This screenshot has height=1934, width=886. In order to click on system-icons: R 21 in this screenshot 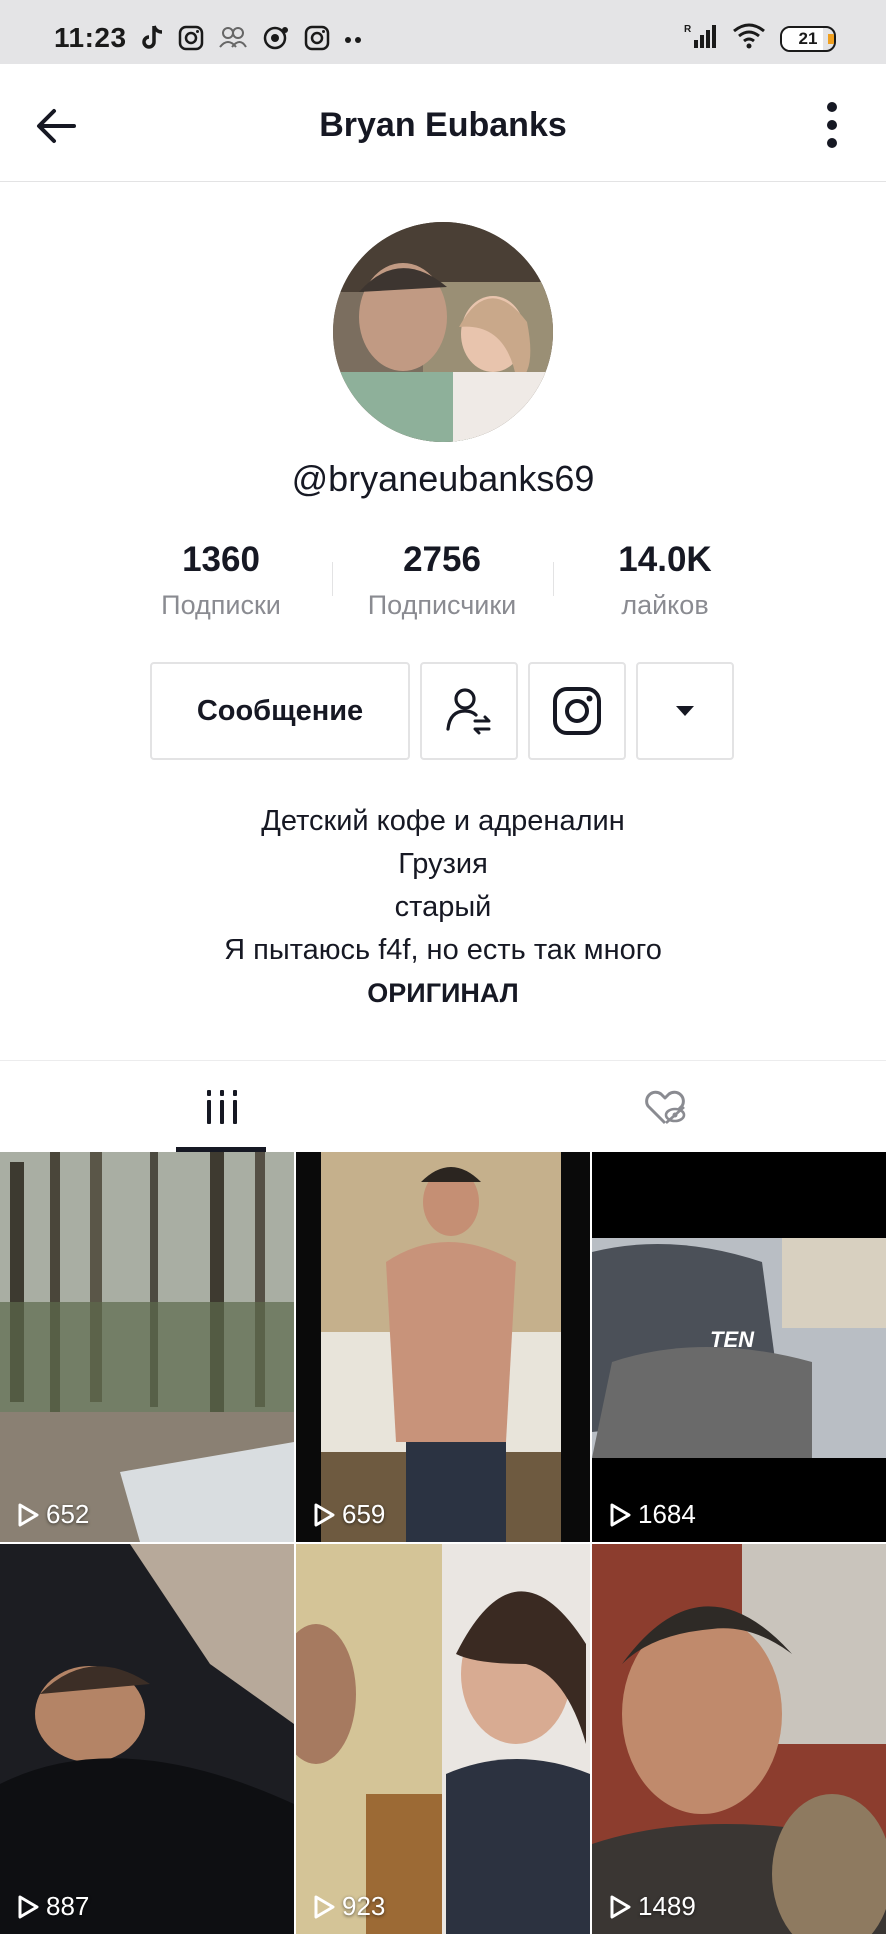, I will do `click(760, 38)`.